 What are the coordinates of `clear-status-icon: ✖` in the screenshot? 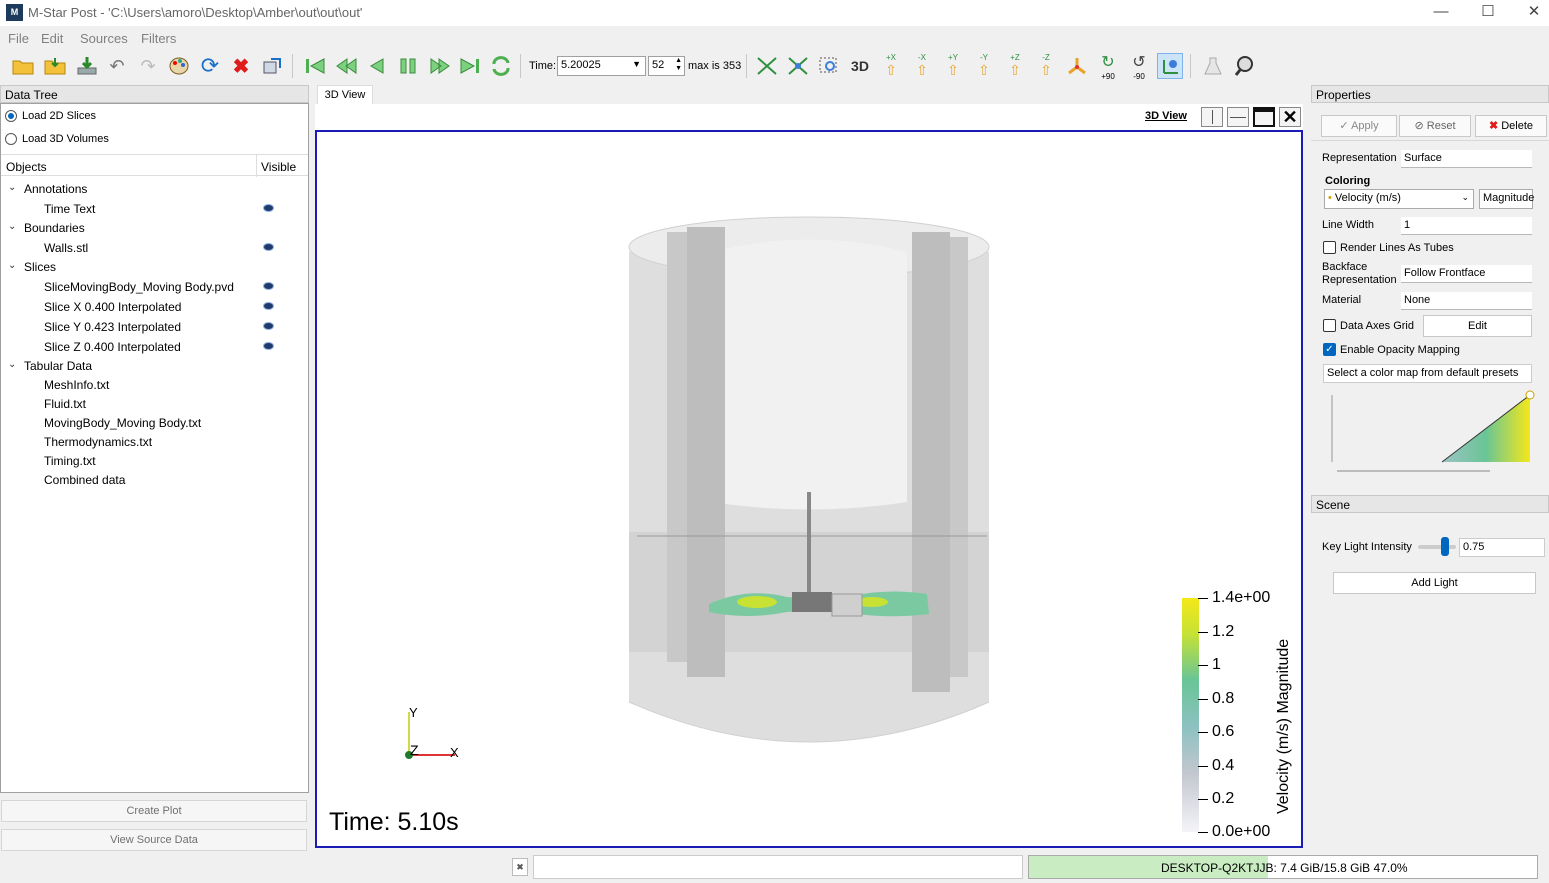 It's located at (520, 867).